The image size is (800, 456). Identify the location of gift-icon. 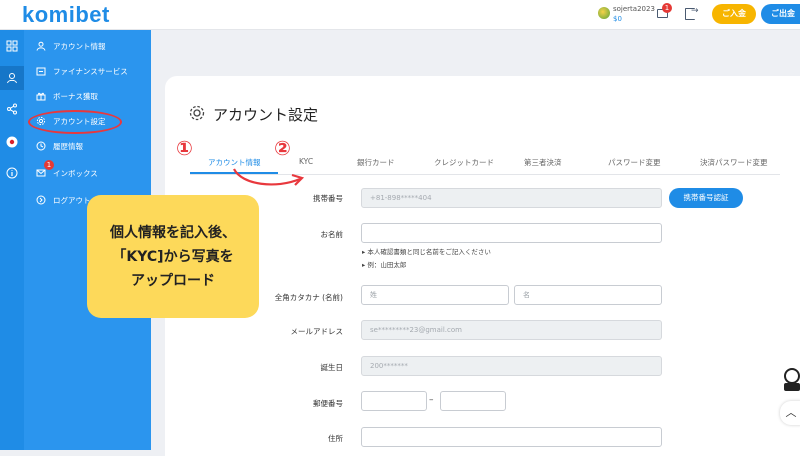
(41, 96).